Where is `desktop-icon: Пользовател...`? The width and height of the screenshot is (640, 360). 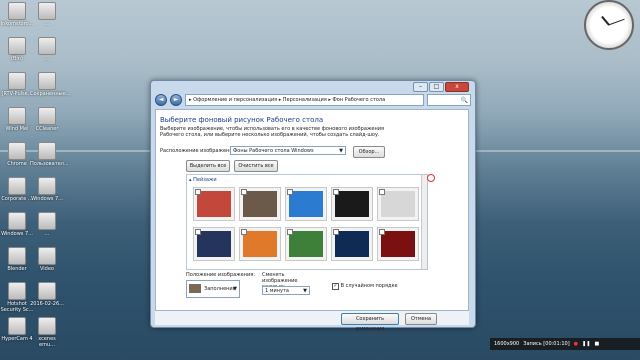
desktop-icon: Пользовател... is located at coordinates (49, 154).